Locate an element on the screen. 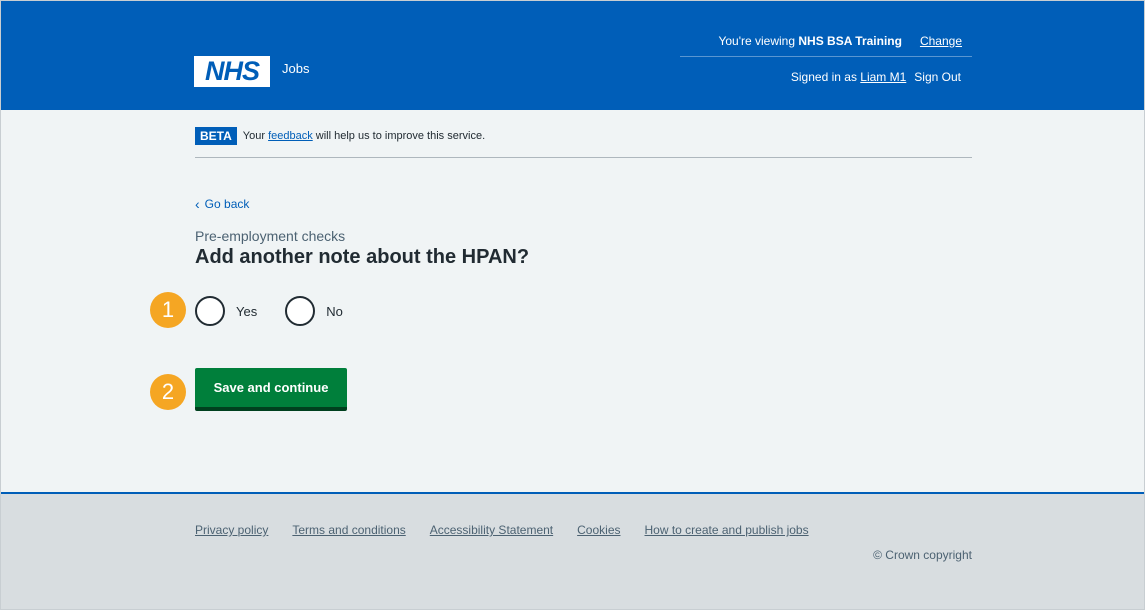 The height and width of the screenshot is (610, 1145). beta-divider is located at coordinates (583, 157).